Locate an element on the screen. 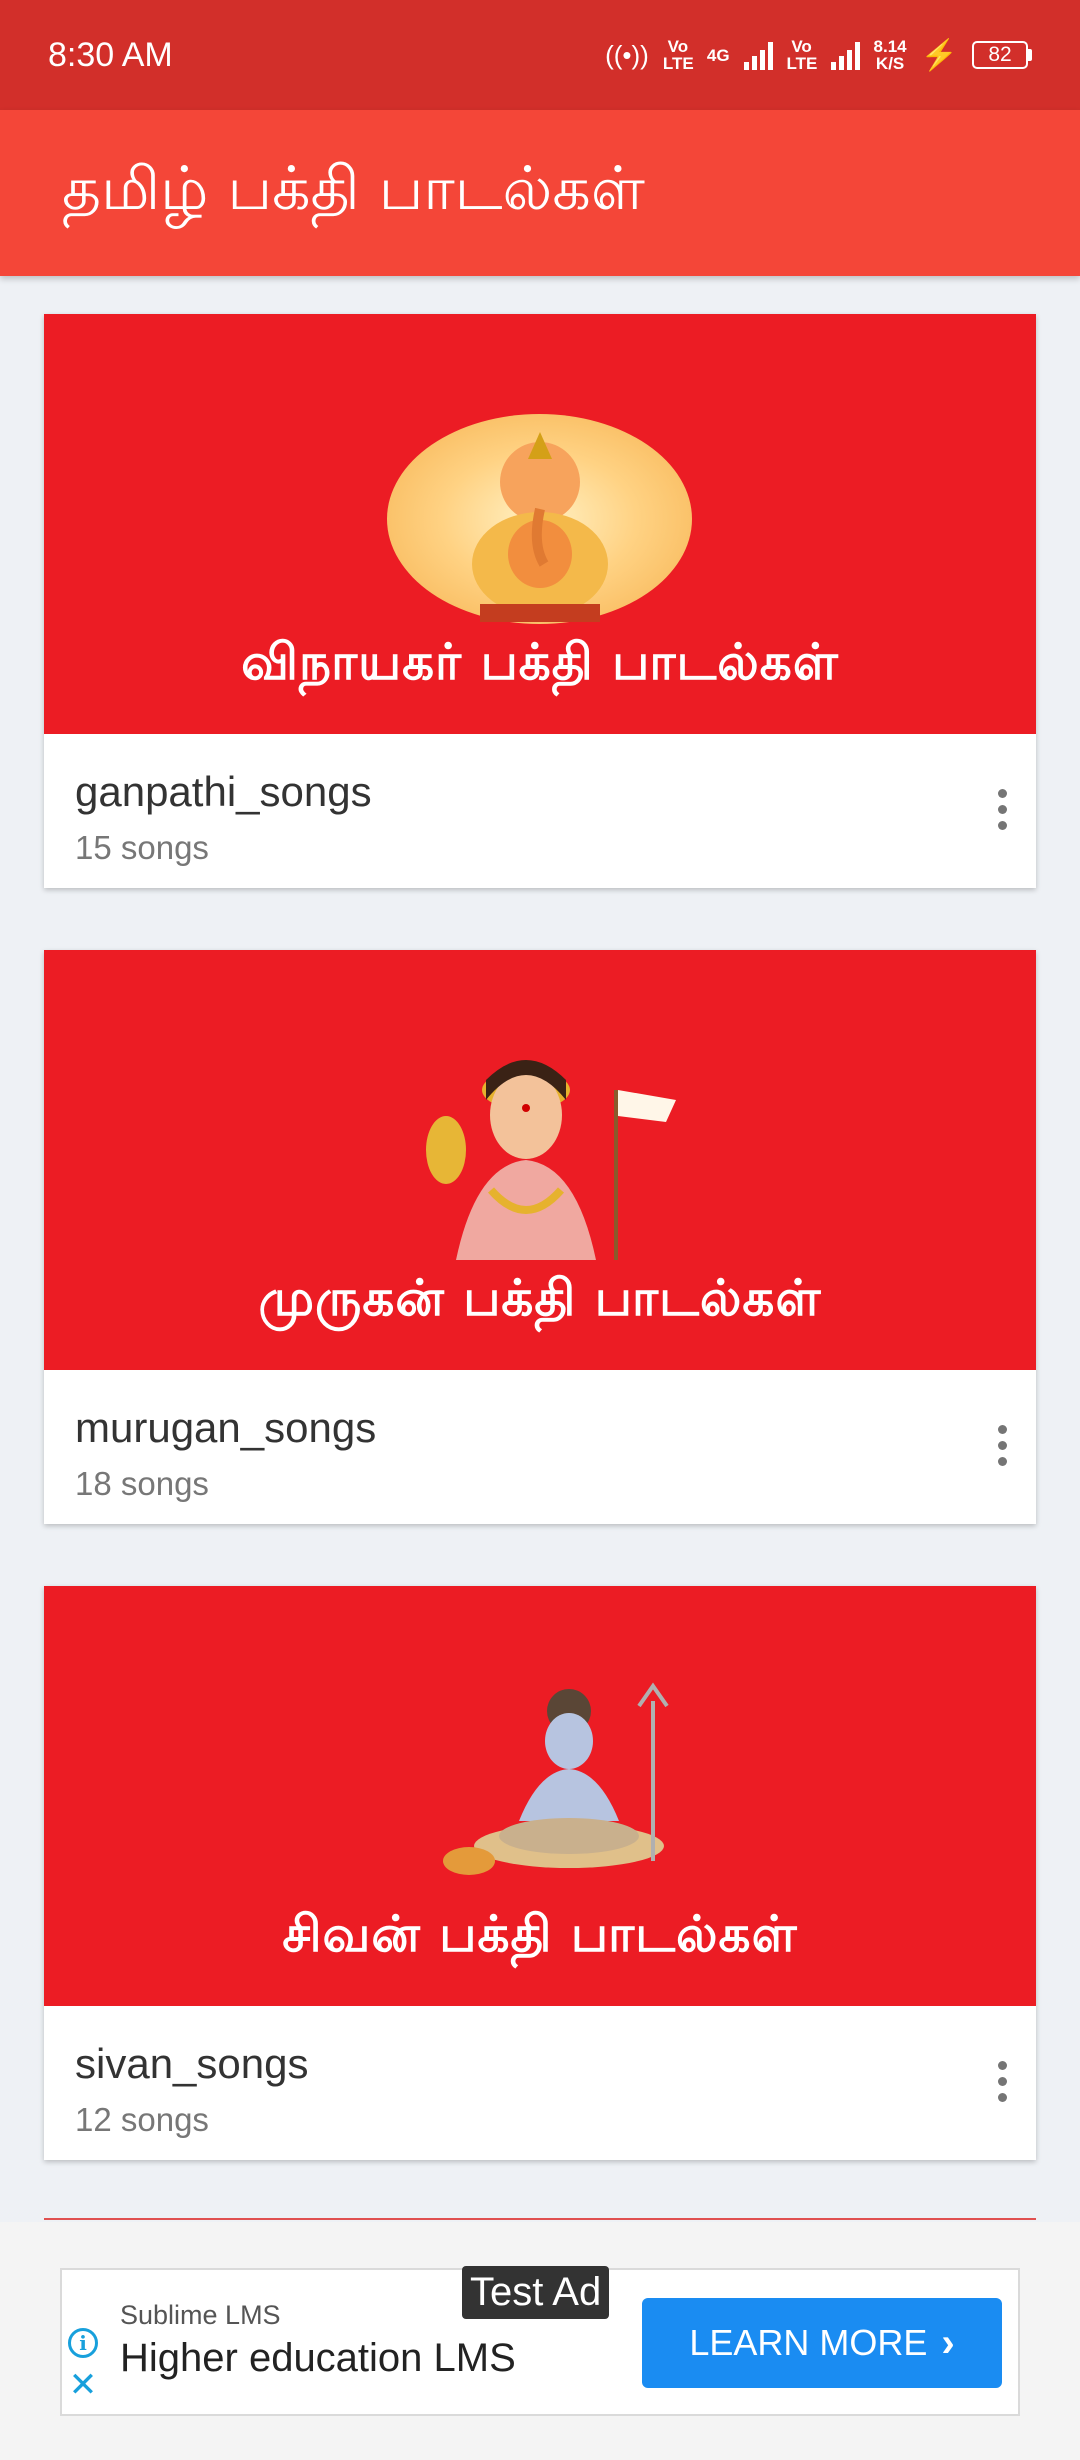 The image size is (1080, 2460). network-speed: 8.14 K/S is located at coordinates (890, 55).